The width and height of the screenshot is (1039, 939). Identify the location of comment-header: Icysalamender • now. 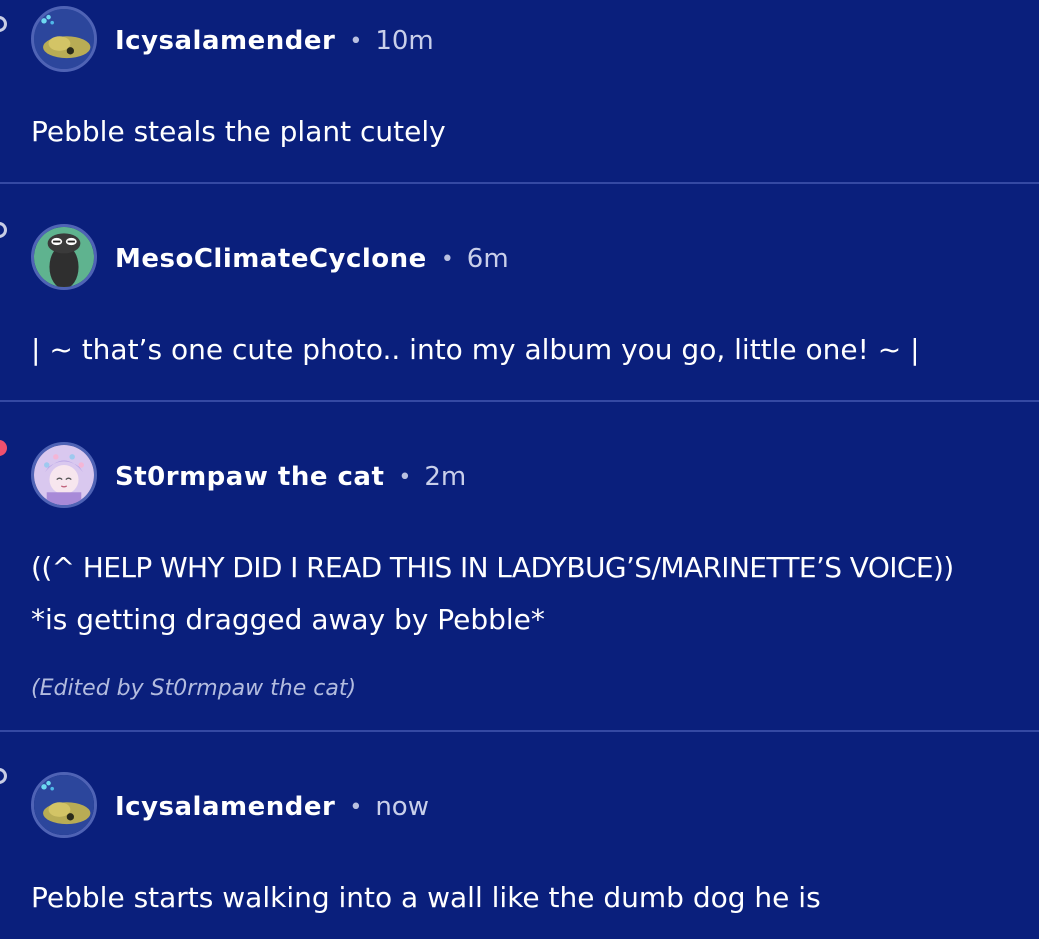
(272, 807).